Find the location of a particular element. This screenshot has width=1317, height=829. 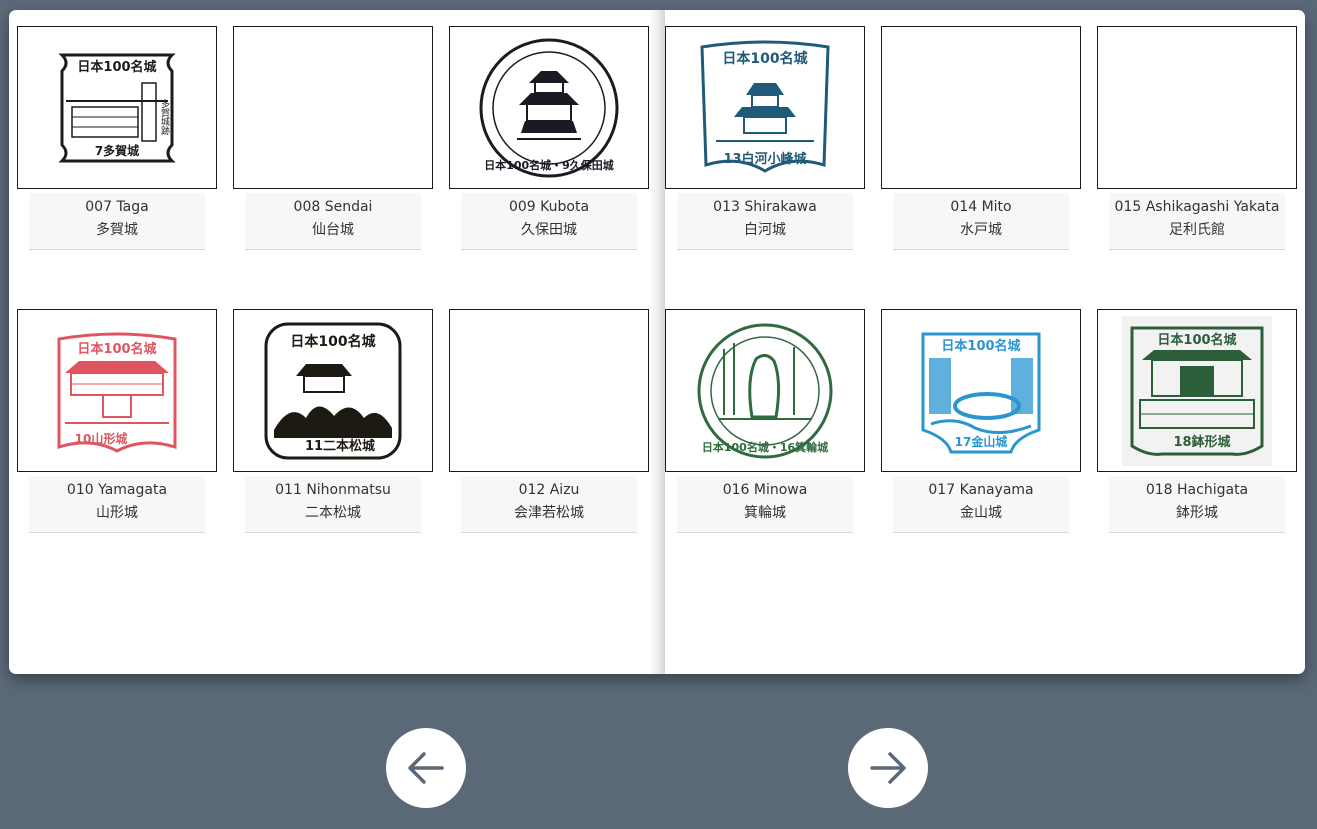

book-spine is located at coordinates (657, 342).